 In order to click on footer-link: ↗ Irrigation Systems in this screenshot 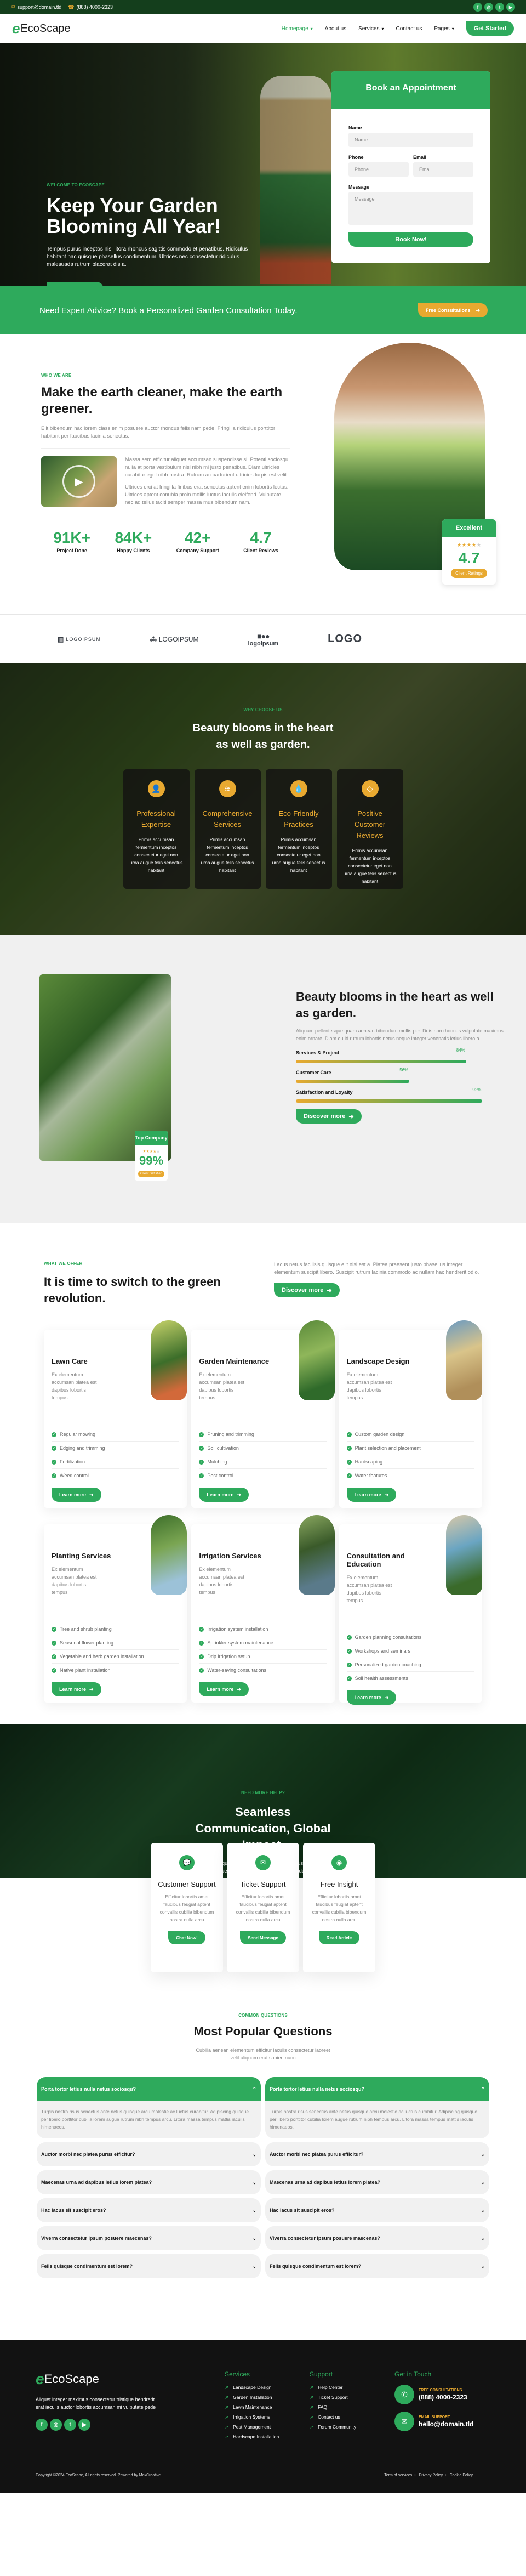, I will do `click(267, 2417)`.